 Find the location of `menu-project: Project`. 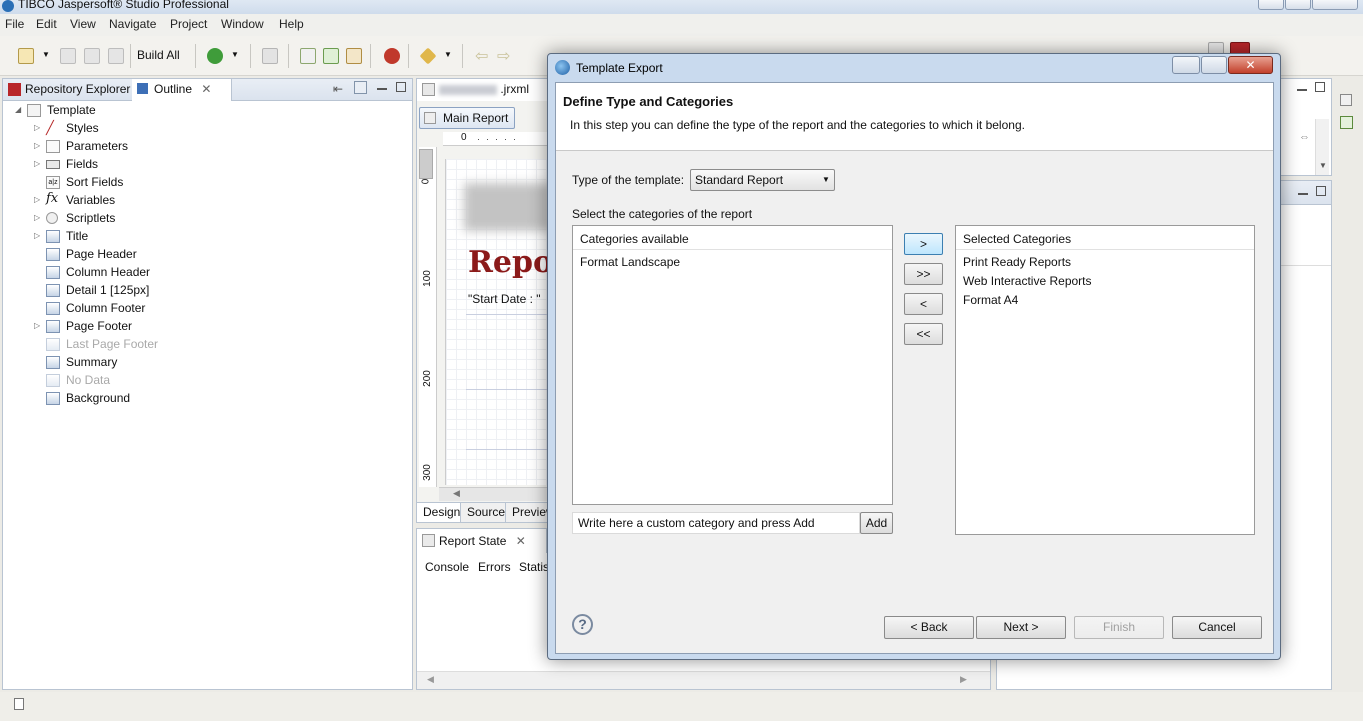

menu-project: Project is located at coordinates (188, 24).